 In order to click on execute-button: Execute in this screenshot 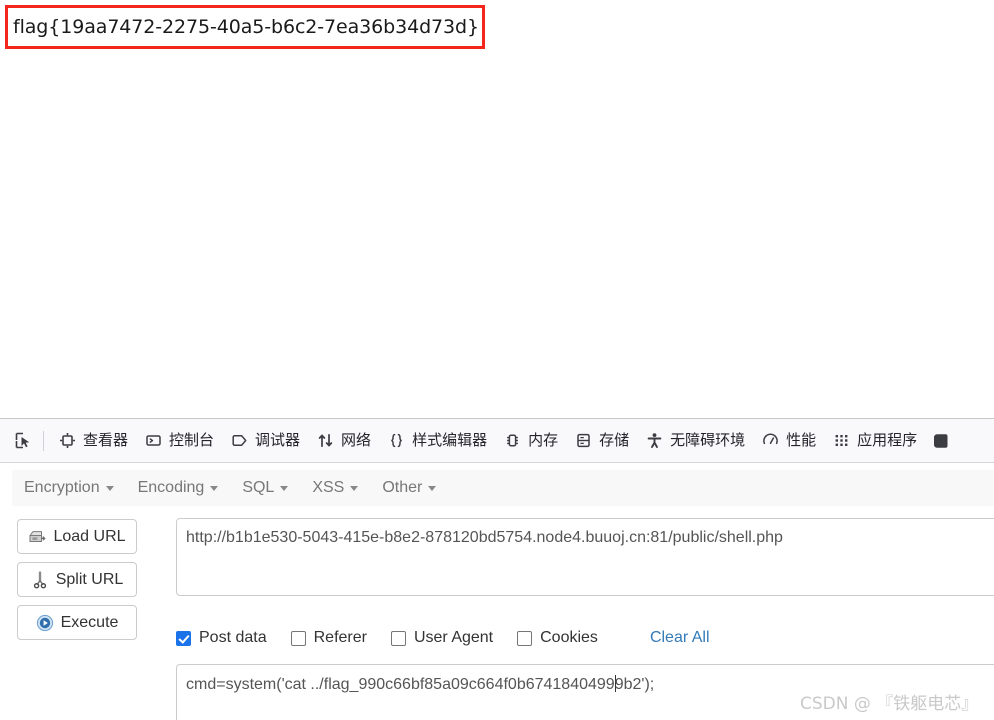, I will do `click(77, 622)`.